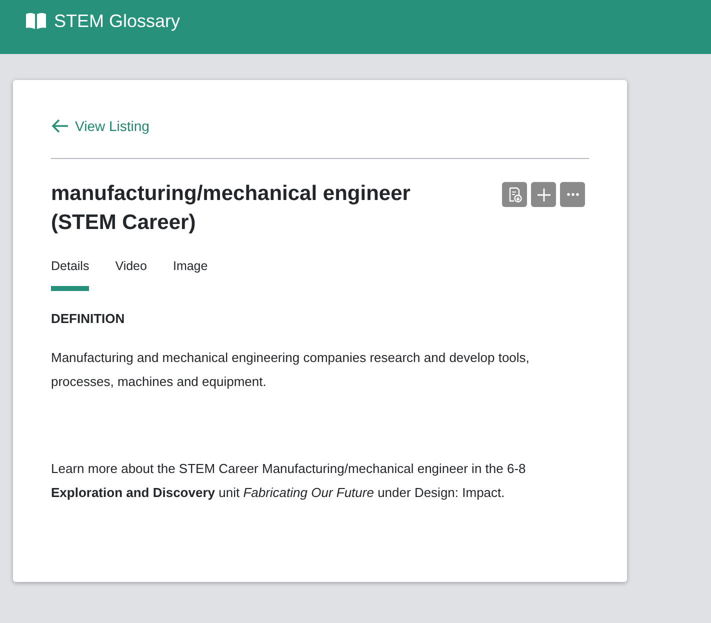 The width and height of the screenshot is (711, 623). Describe the element at coordinates (131, 275) in the screenshot. I see `tab: Video` at that location.